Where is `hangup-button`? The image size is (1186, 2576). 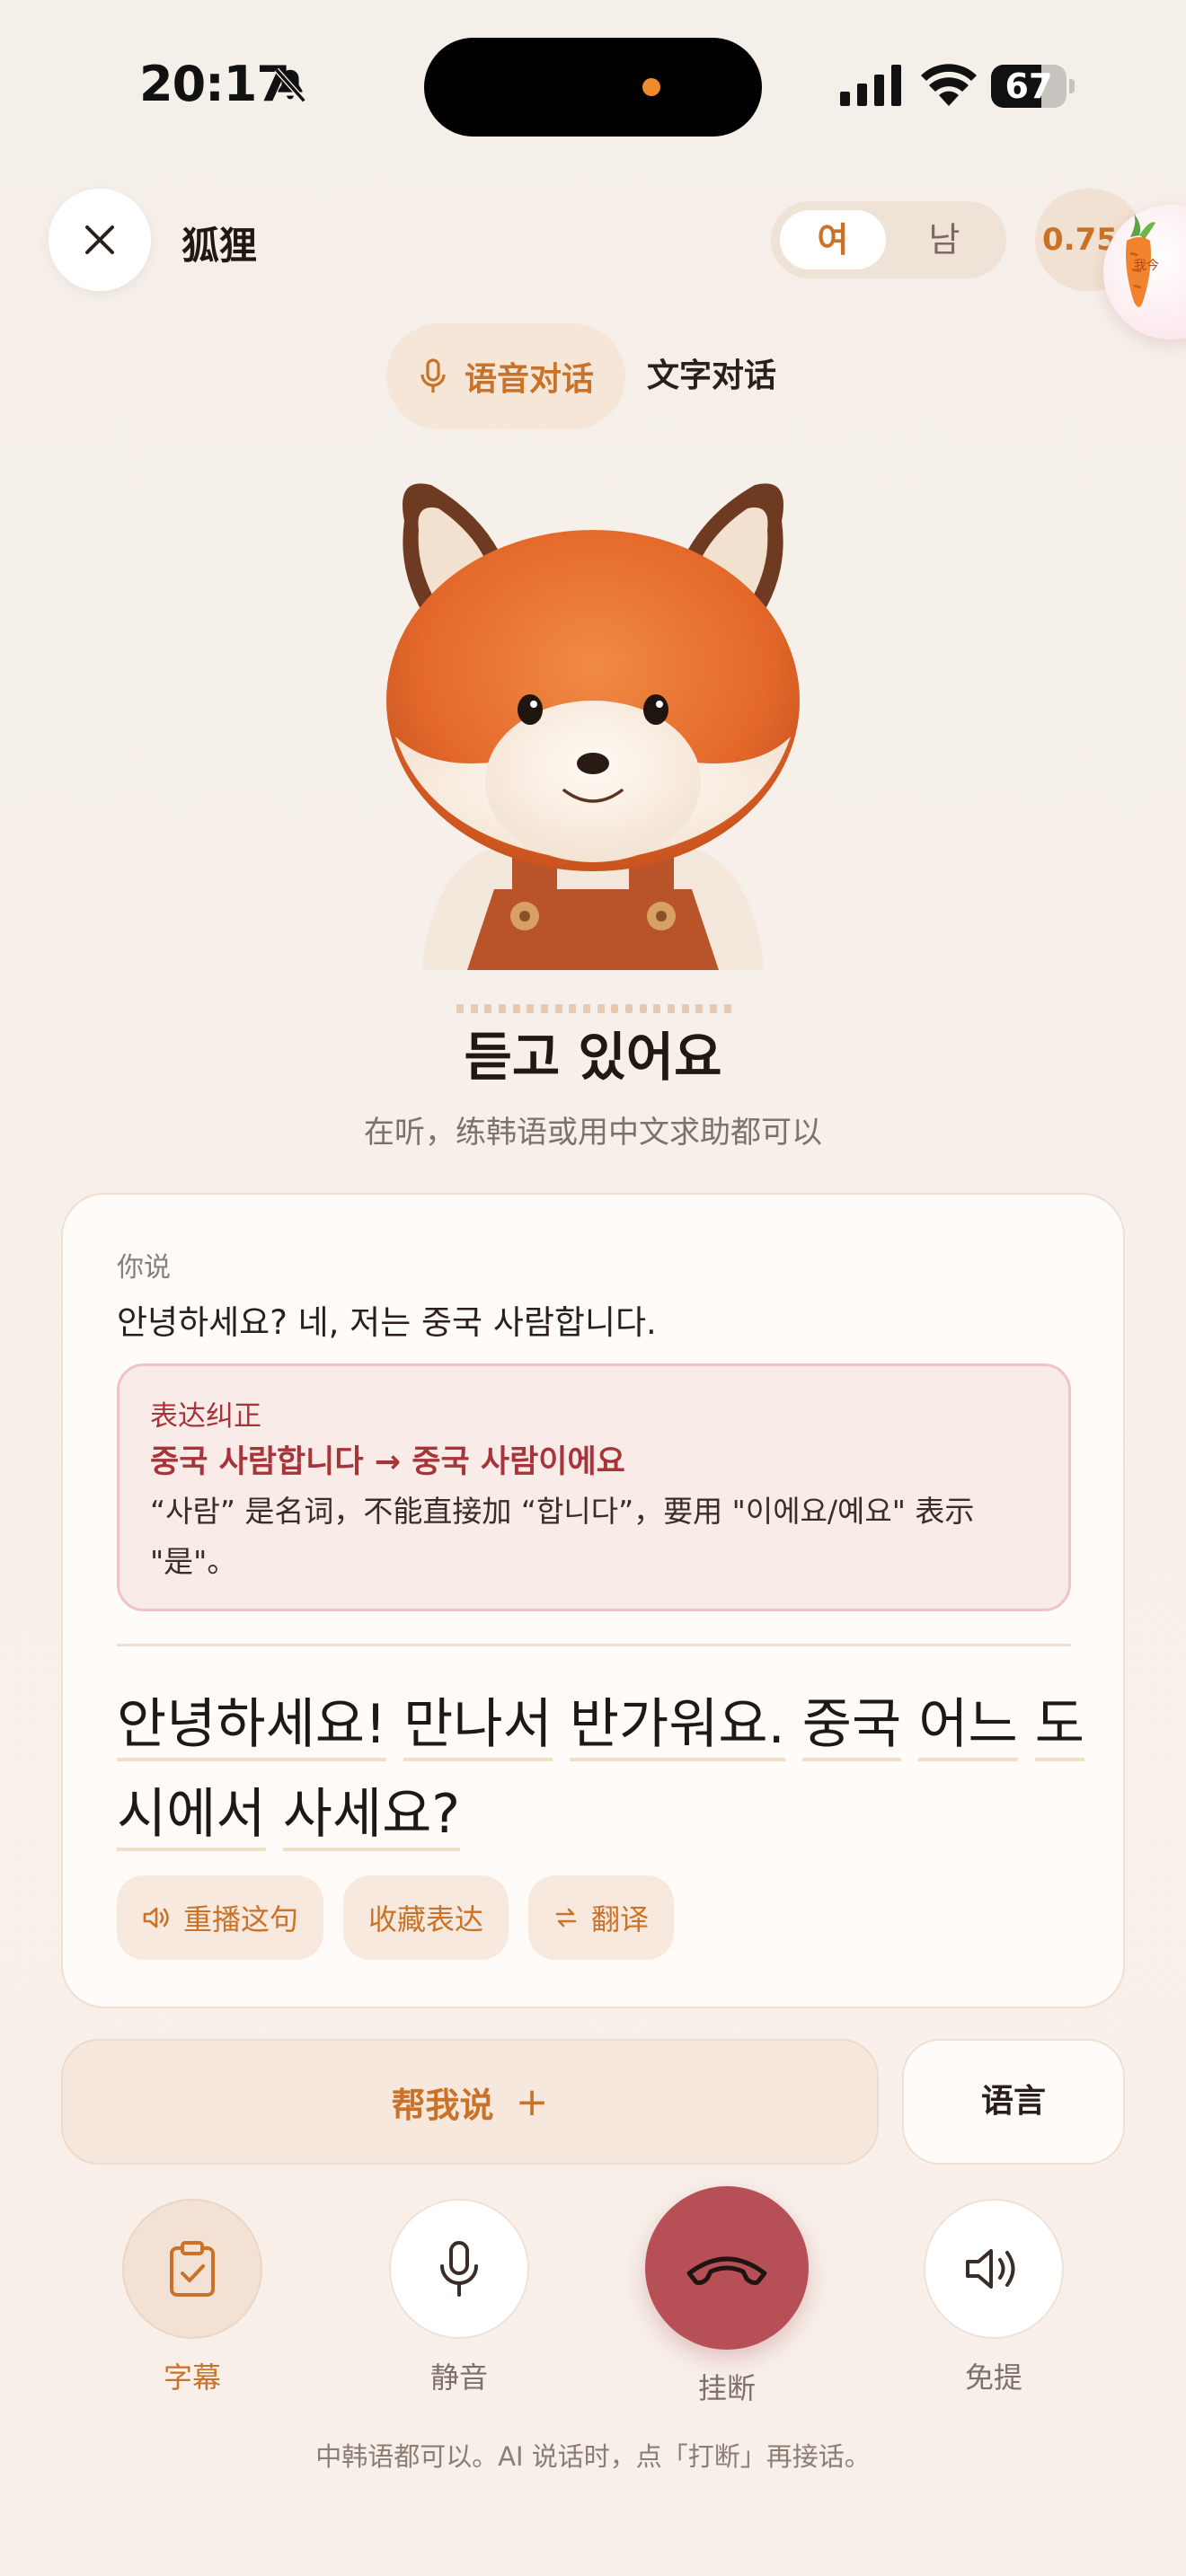
hangup-button is located at coordinates (727, 2268).